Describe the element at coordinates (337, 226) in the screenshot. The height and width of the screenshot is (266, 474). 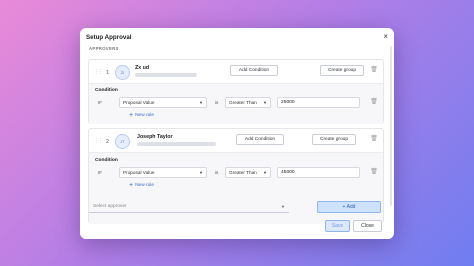
I see `save-button: Save` at that location.